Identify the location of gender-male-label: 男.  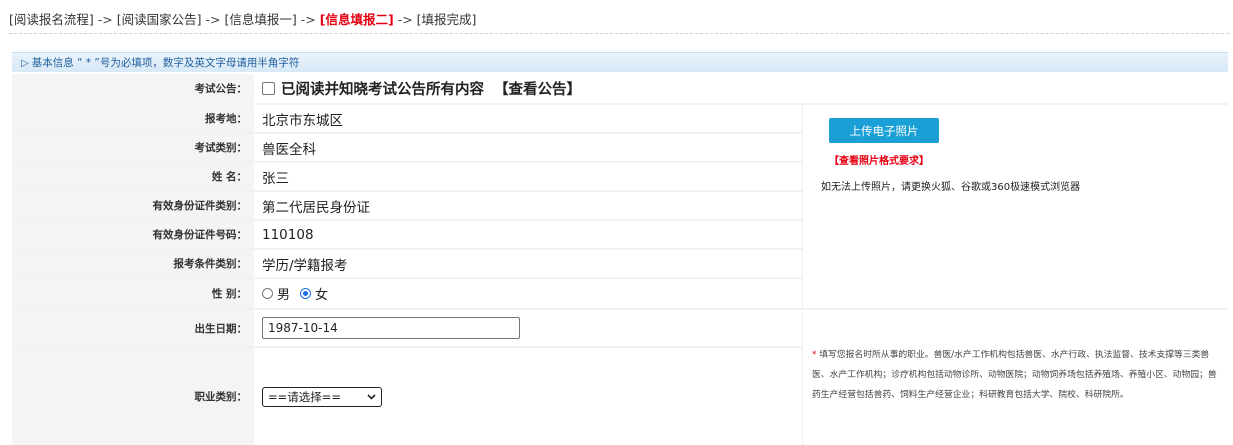
(283, 293).